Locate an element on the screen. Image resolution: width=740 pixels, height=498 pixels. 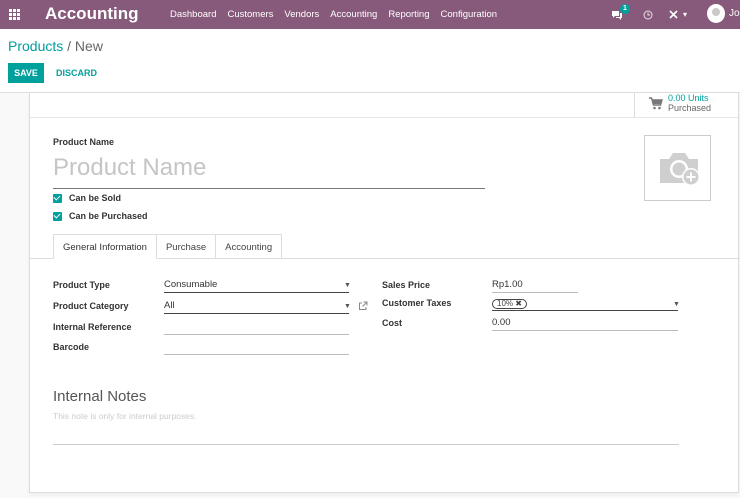
chevron-down-icon: ▾ is located at coordinates (685, 14).